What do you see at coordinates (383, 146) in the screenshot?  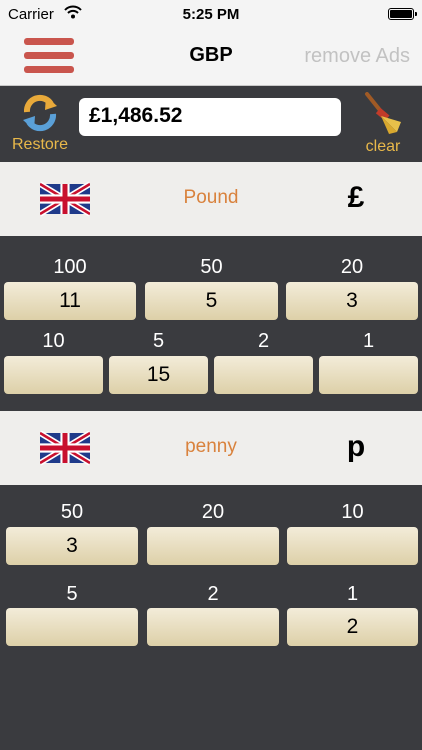 I see `clear-label: clear` at bounding box center [383, 146].